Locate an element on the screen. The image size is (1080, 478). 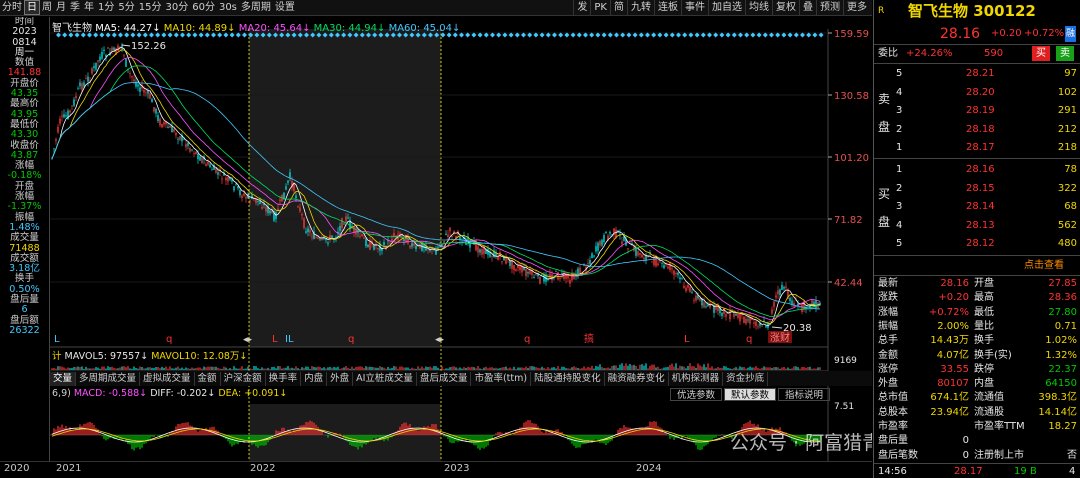
indicator-tab-2: 虚拟成交量 is located at coordinates (167, 379).